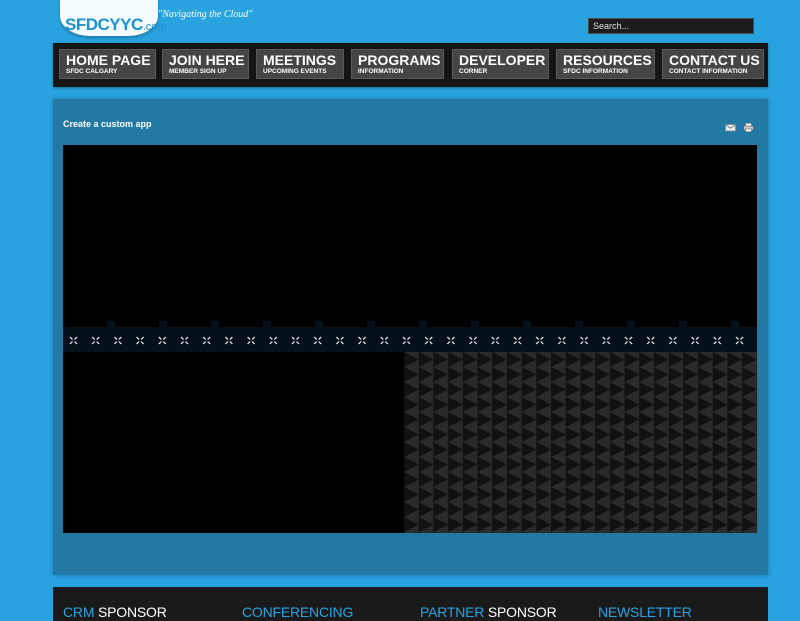 The width and height of the screenshot is (800, 621). I want to click on search-input, so click(671, 26).